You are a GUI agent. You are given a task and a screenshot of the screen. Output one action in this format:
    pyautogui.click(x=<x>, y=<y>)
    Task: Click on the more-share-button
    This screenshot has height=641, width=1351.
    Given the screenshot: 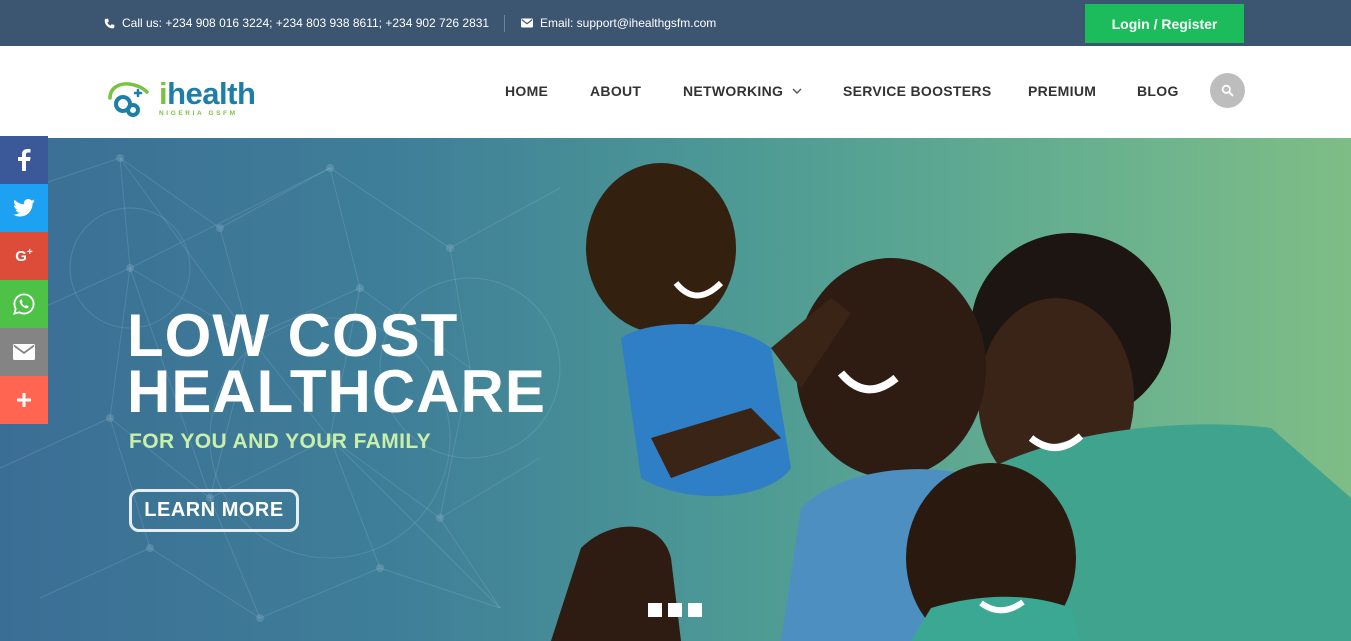 What is the action you would take?
    pyautogui.click(x=24, y=400)
    